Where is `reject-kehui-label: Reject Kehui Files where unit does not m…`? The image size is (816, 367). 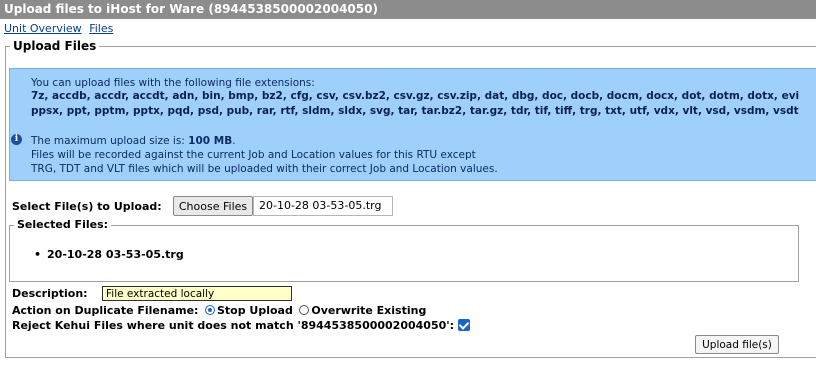
reject-kehui-label: Reject Kehui Files where unit does not m… is located at coordinates (233, 325).